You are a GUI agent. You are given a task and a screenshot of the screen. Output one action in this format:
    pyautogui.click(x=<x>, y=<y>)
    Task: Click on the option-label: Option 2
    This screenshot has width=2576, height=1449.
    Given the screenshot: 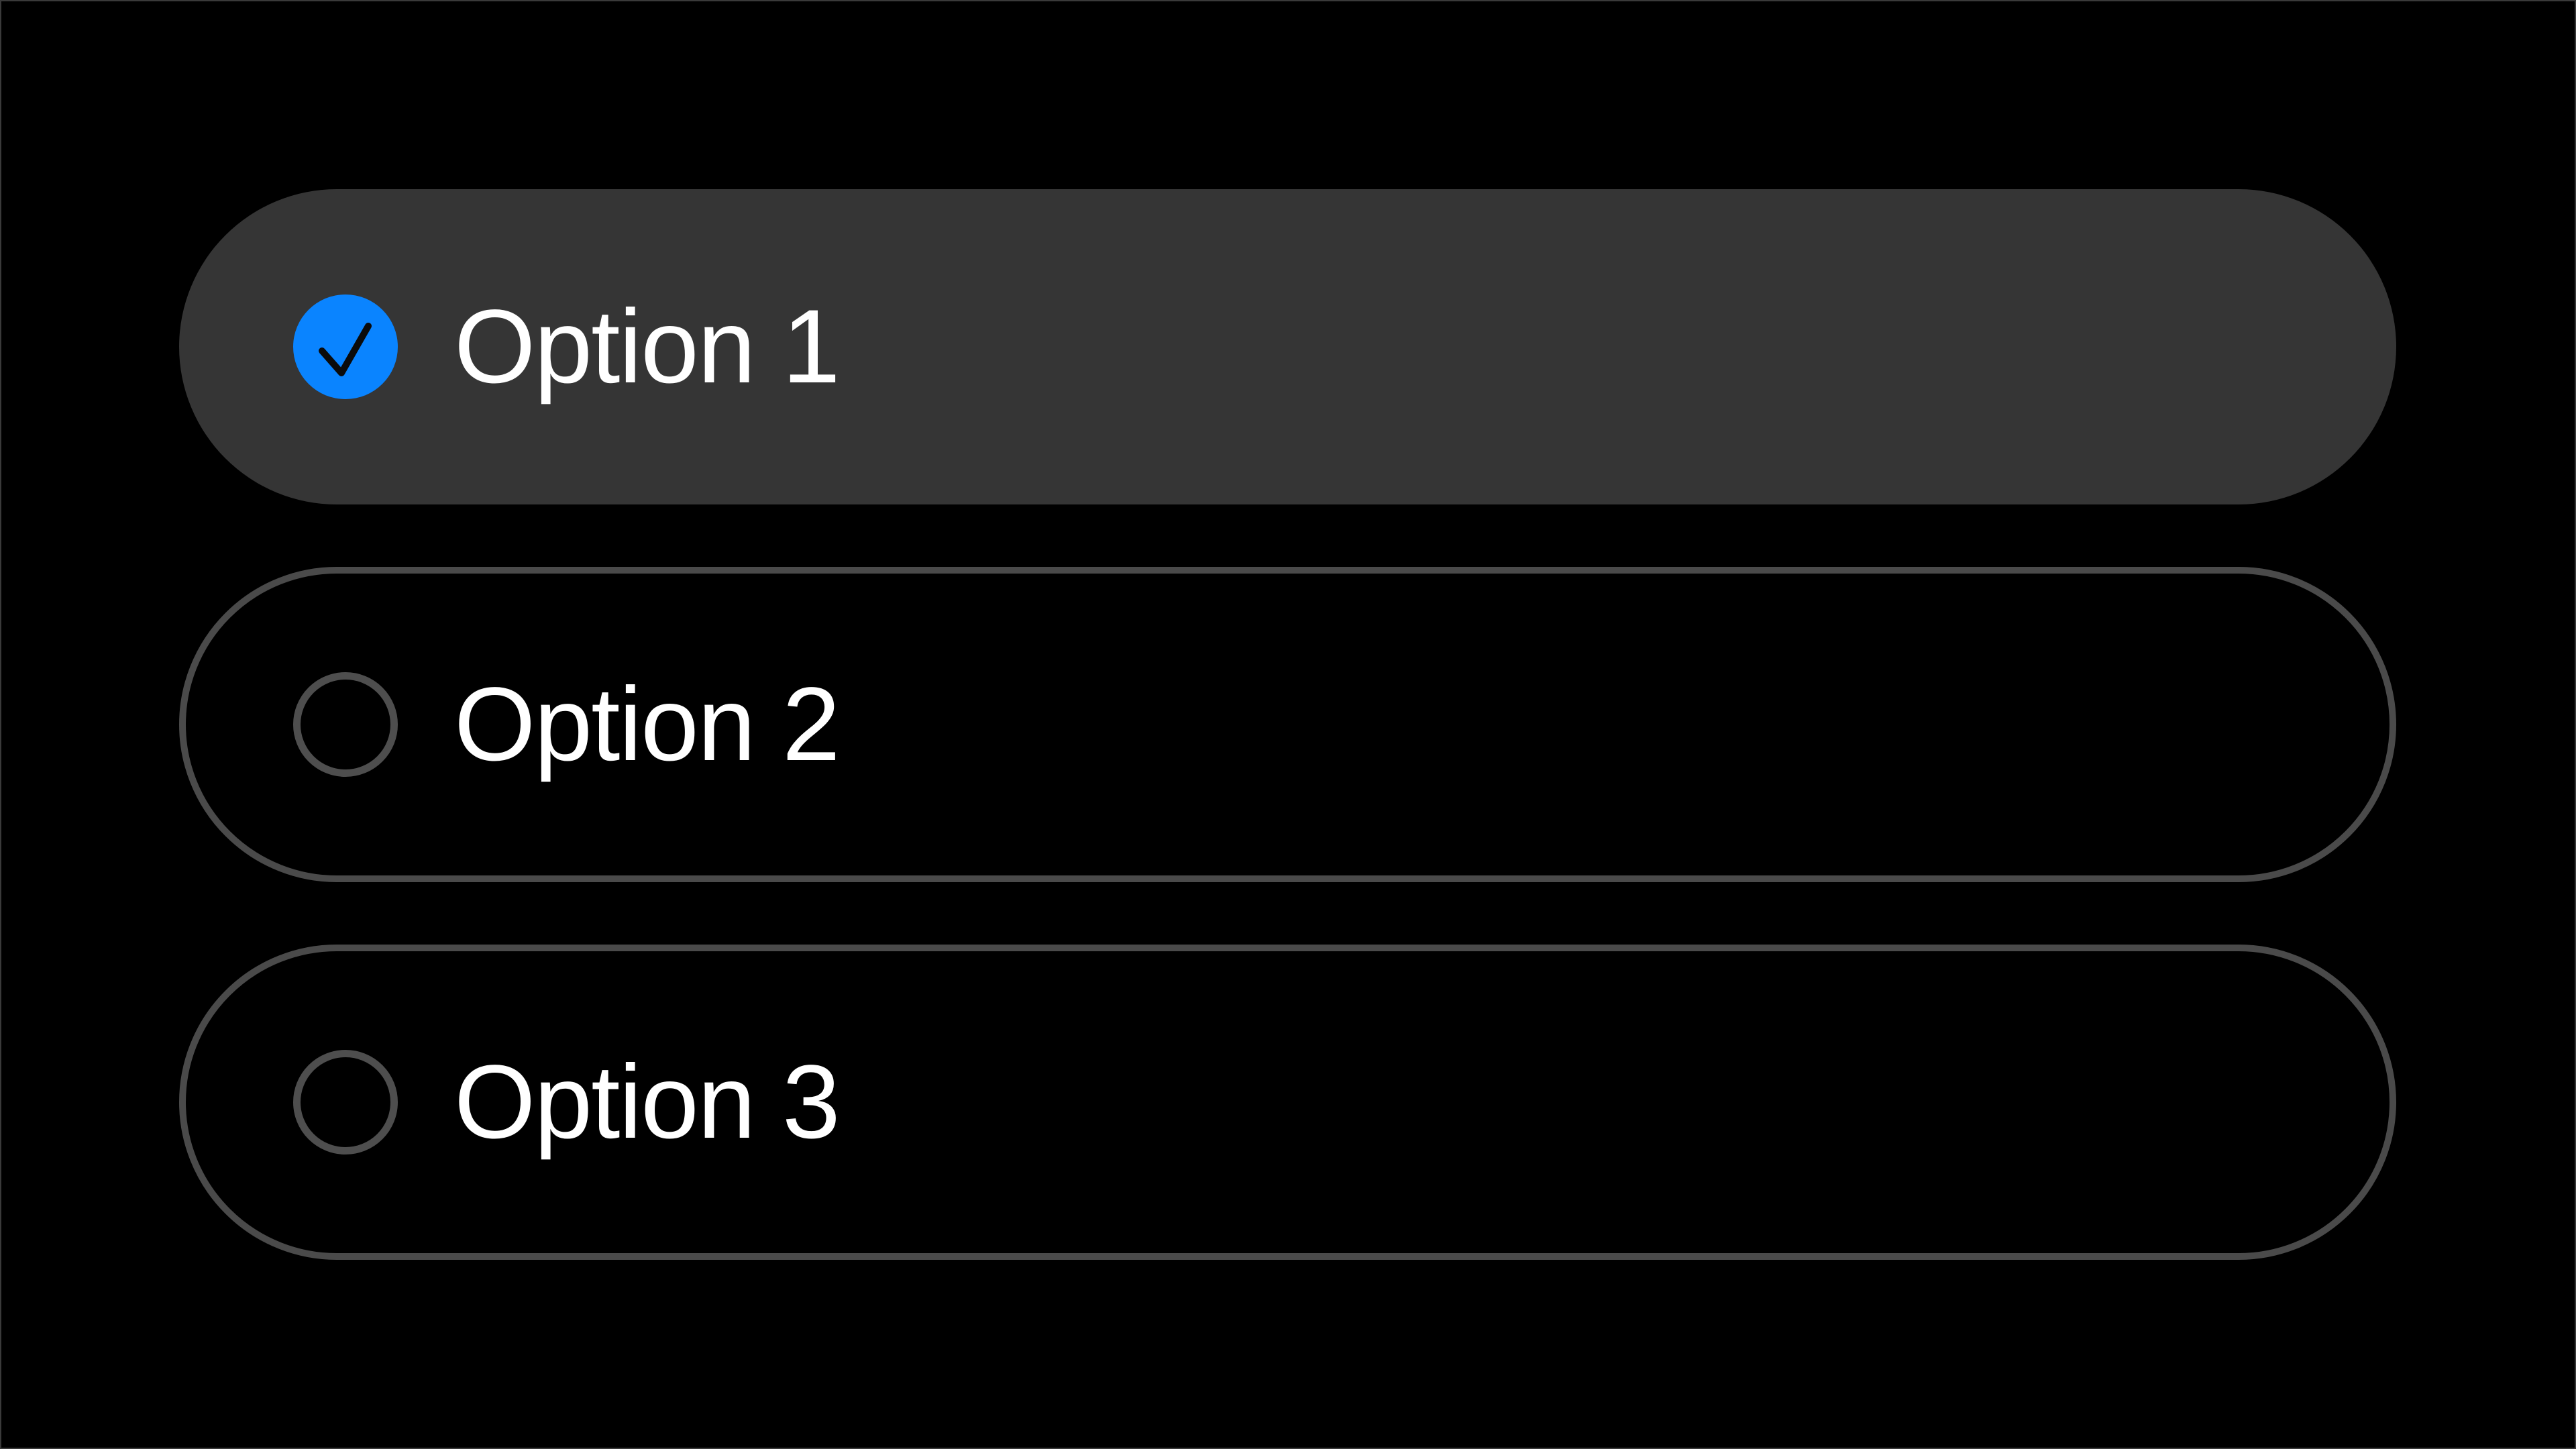 What is the action you would take?
    pyautogui.click(x=647, y=724)
    